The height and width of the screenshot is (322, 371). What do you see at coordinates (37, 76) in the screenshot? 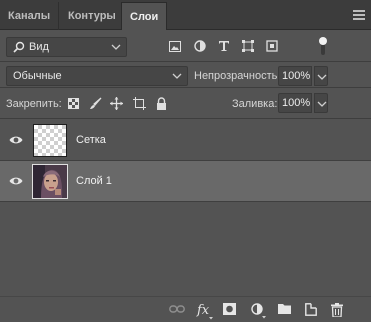
I see `blend-mode-value: Обычные` at bounding box center [37, 76].